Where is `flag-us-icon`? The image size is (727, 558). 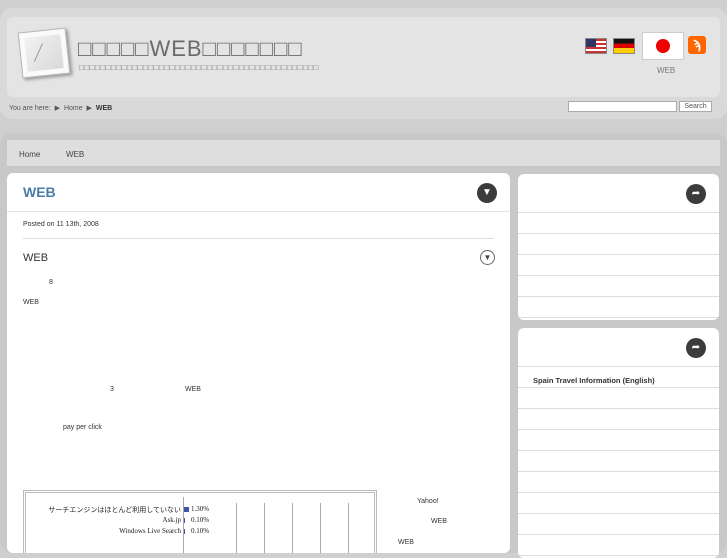
flag-us-icon is located at coordinates (596, 46).